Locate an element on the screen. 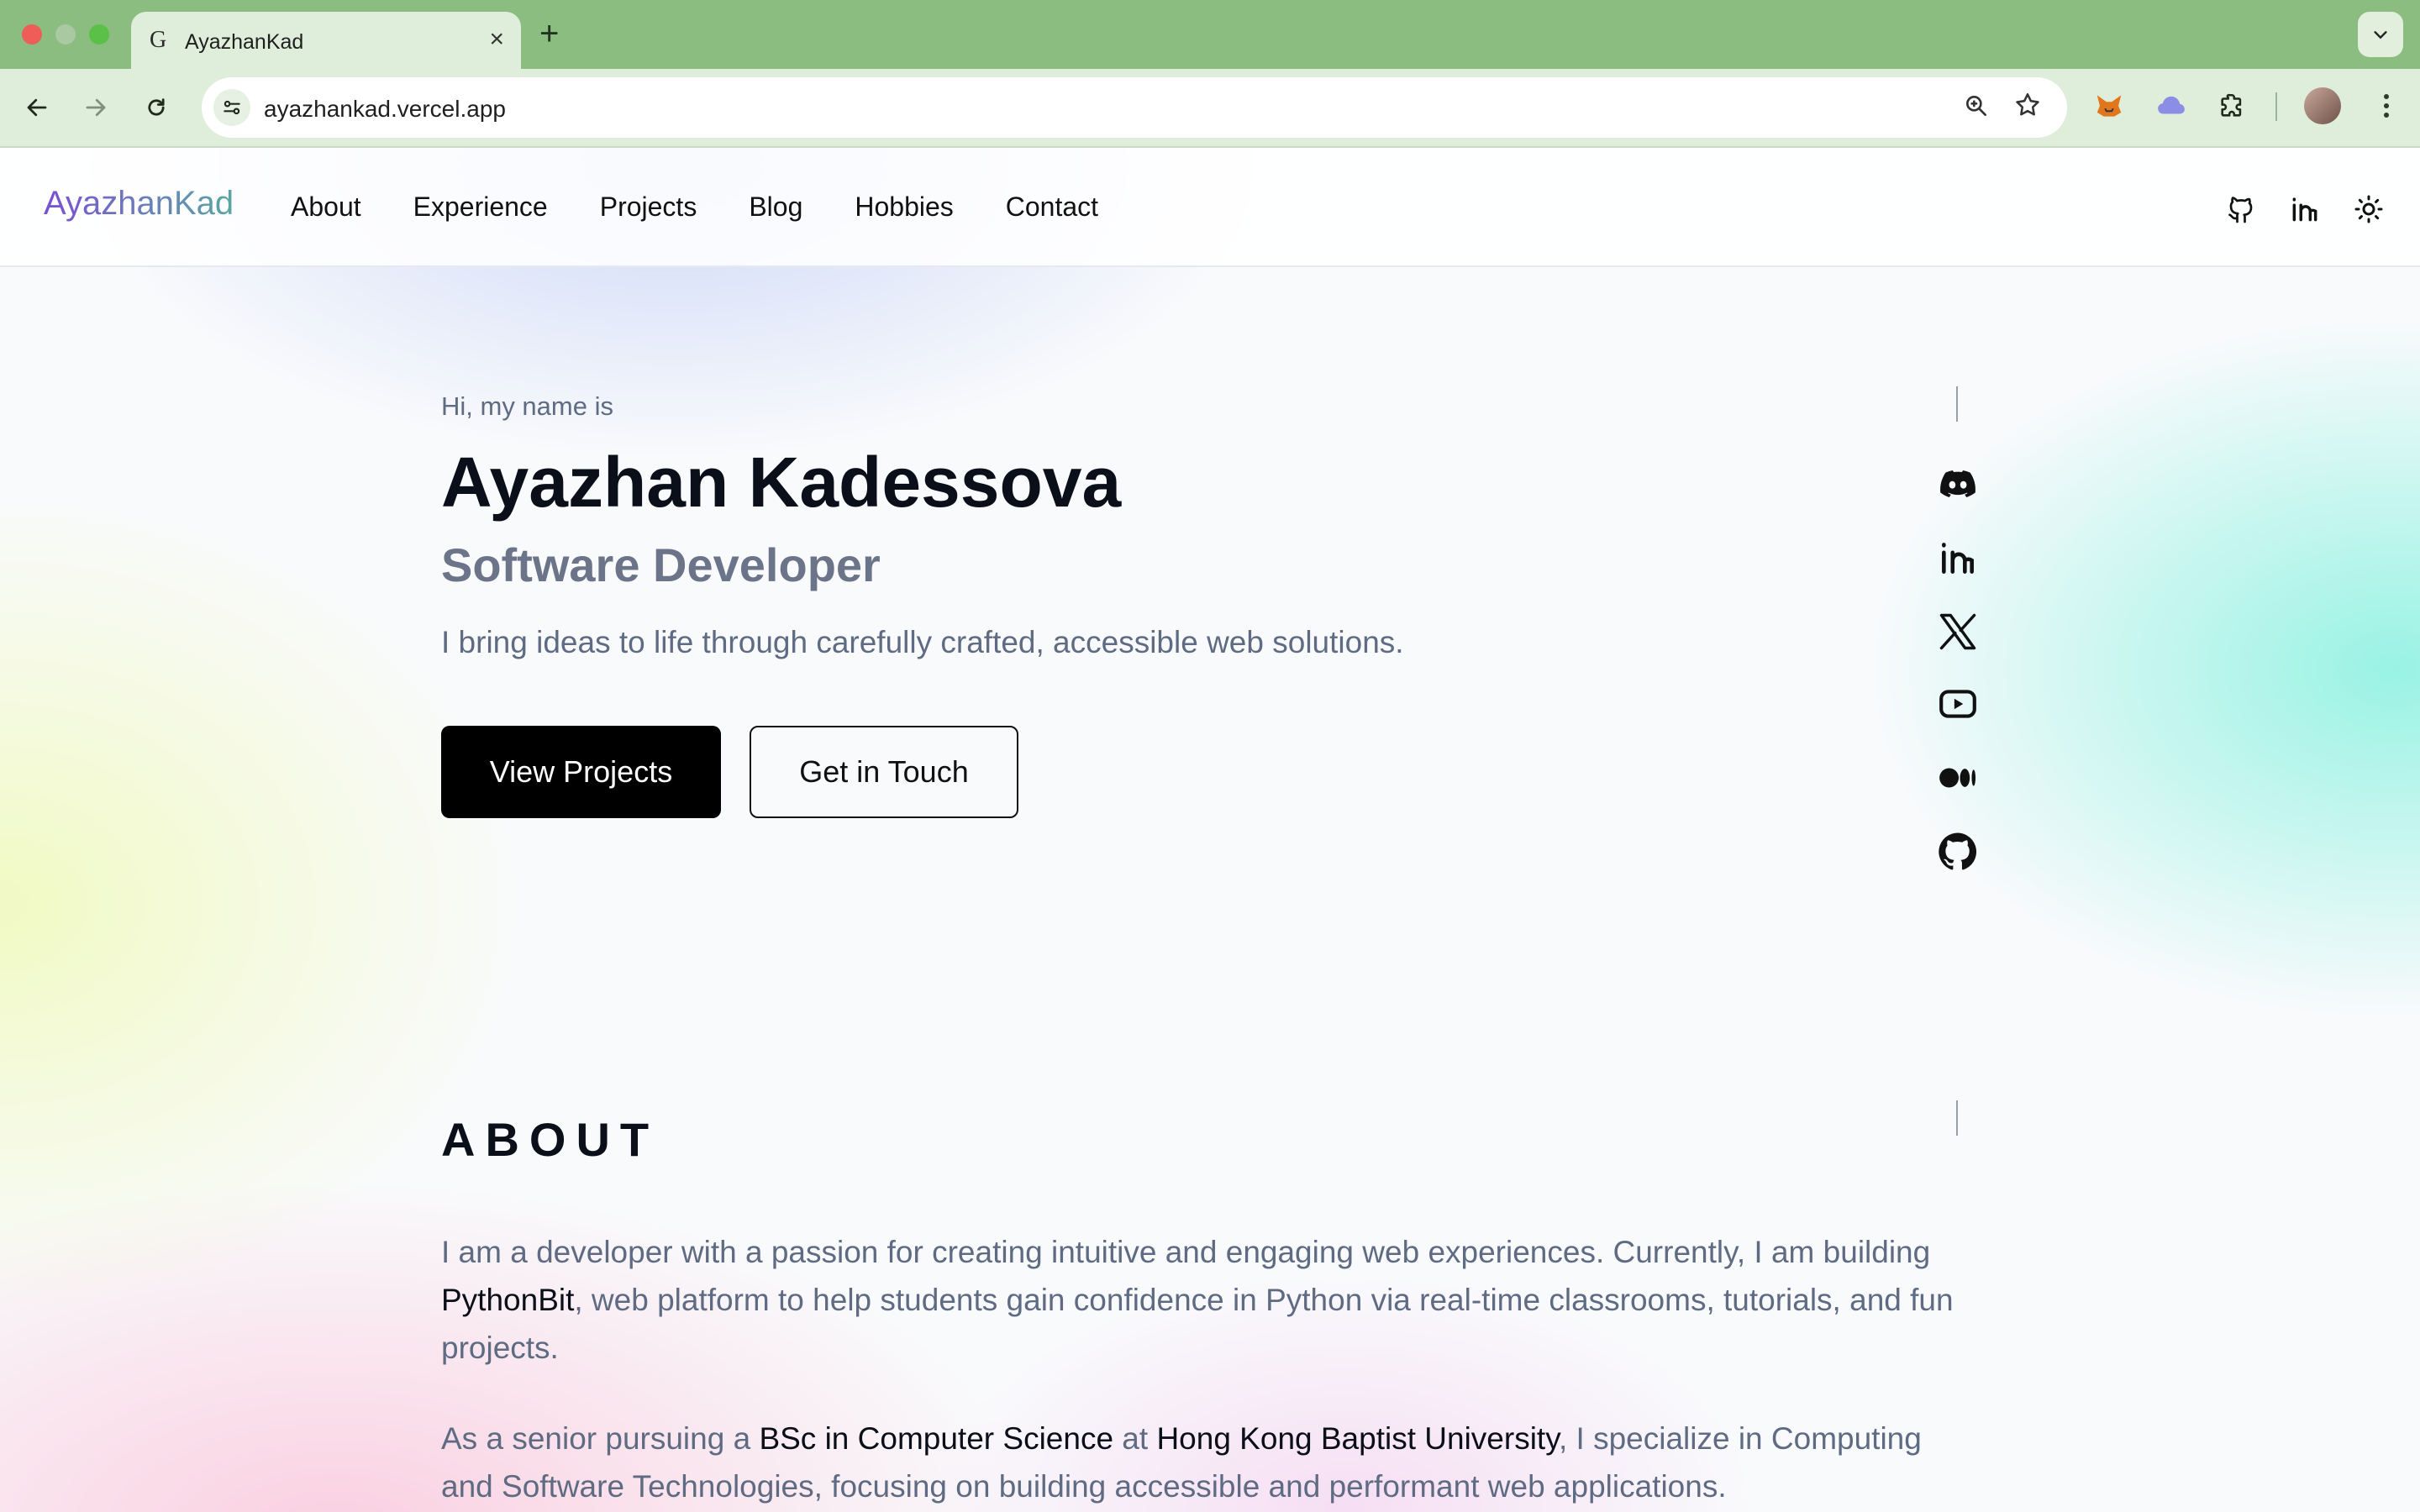 The width and height of the screenshot is (2420, 1512). discord-icon is located at coordinates (1958, 484).